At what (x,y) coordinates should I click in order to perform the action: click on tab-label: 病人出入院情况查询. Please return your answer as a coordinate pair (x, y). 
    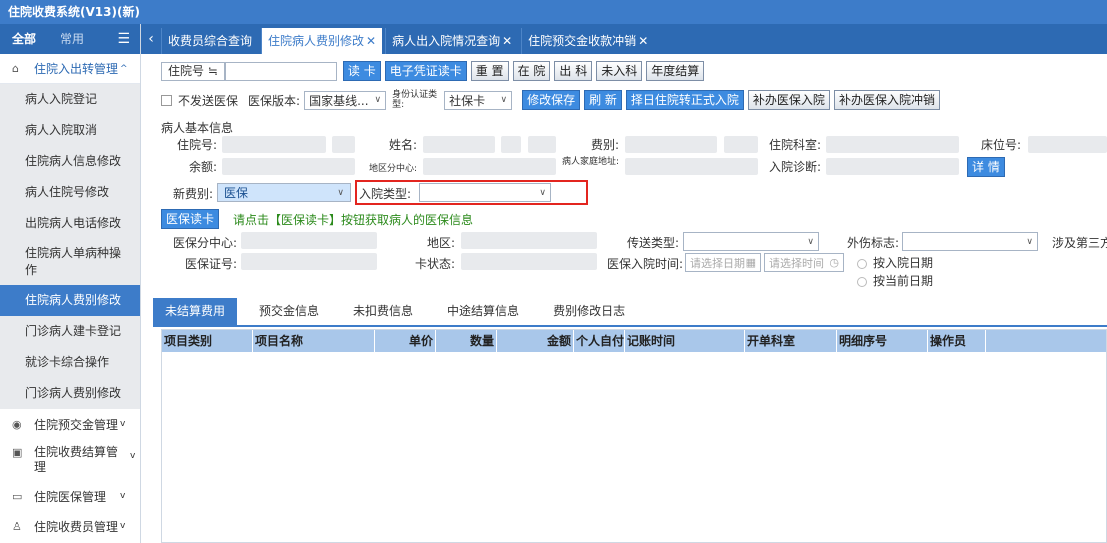
    Looking at the image, I should click on (446, 41).